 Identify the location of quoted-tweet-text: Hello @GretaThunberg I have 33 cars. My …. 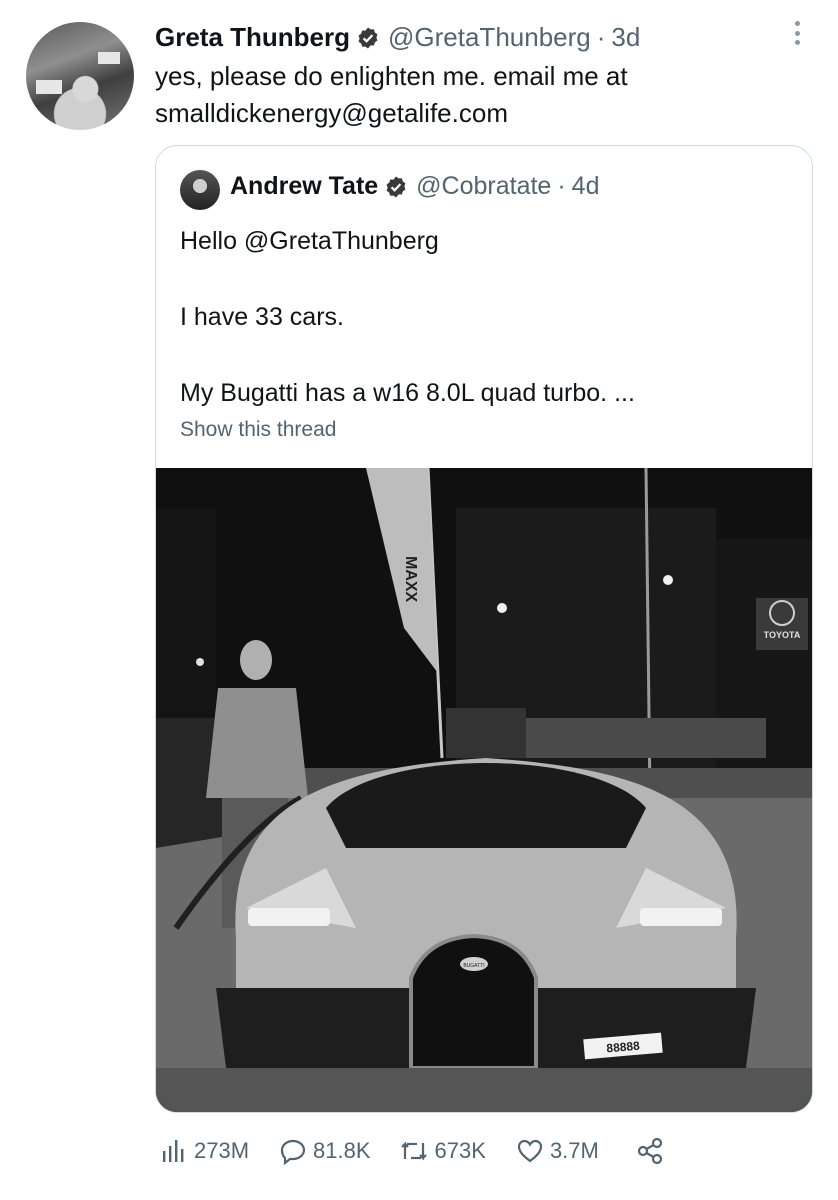
(485, 317).